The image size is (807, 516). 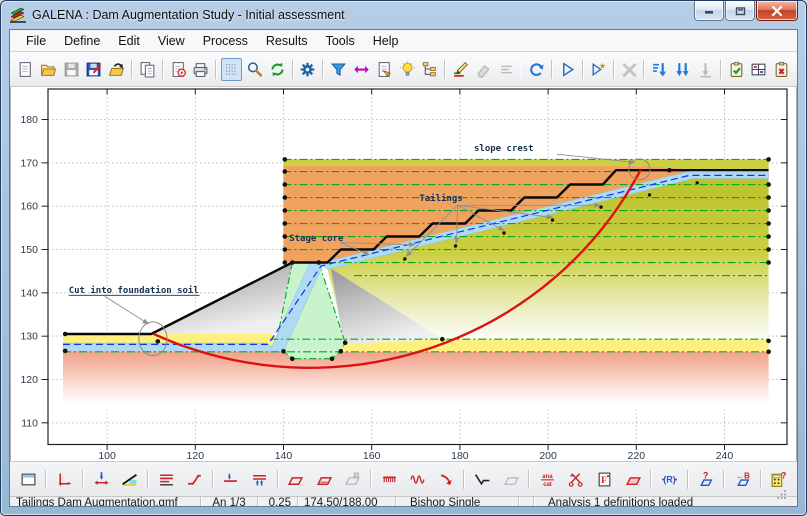 I want to click on edit-pen-icon, so click(x=460, y=69).